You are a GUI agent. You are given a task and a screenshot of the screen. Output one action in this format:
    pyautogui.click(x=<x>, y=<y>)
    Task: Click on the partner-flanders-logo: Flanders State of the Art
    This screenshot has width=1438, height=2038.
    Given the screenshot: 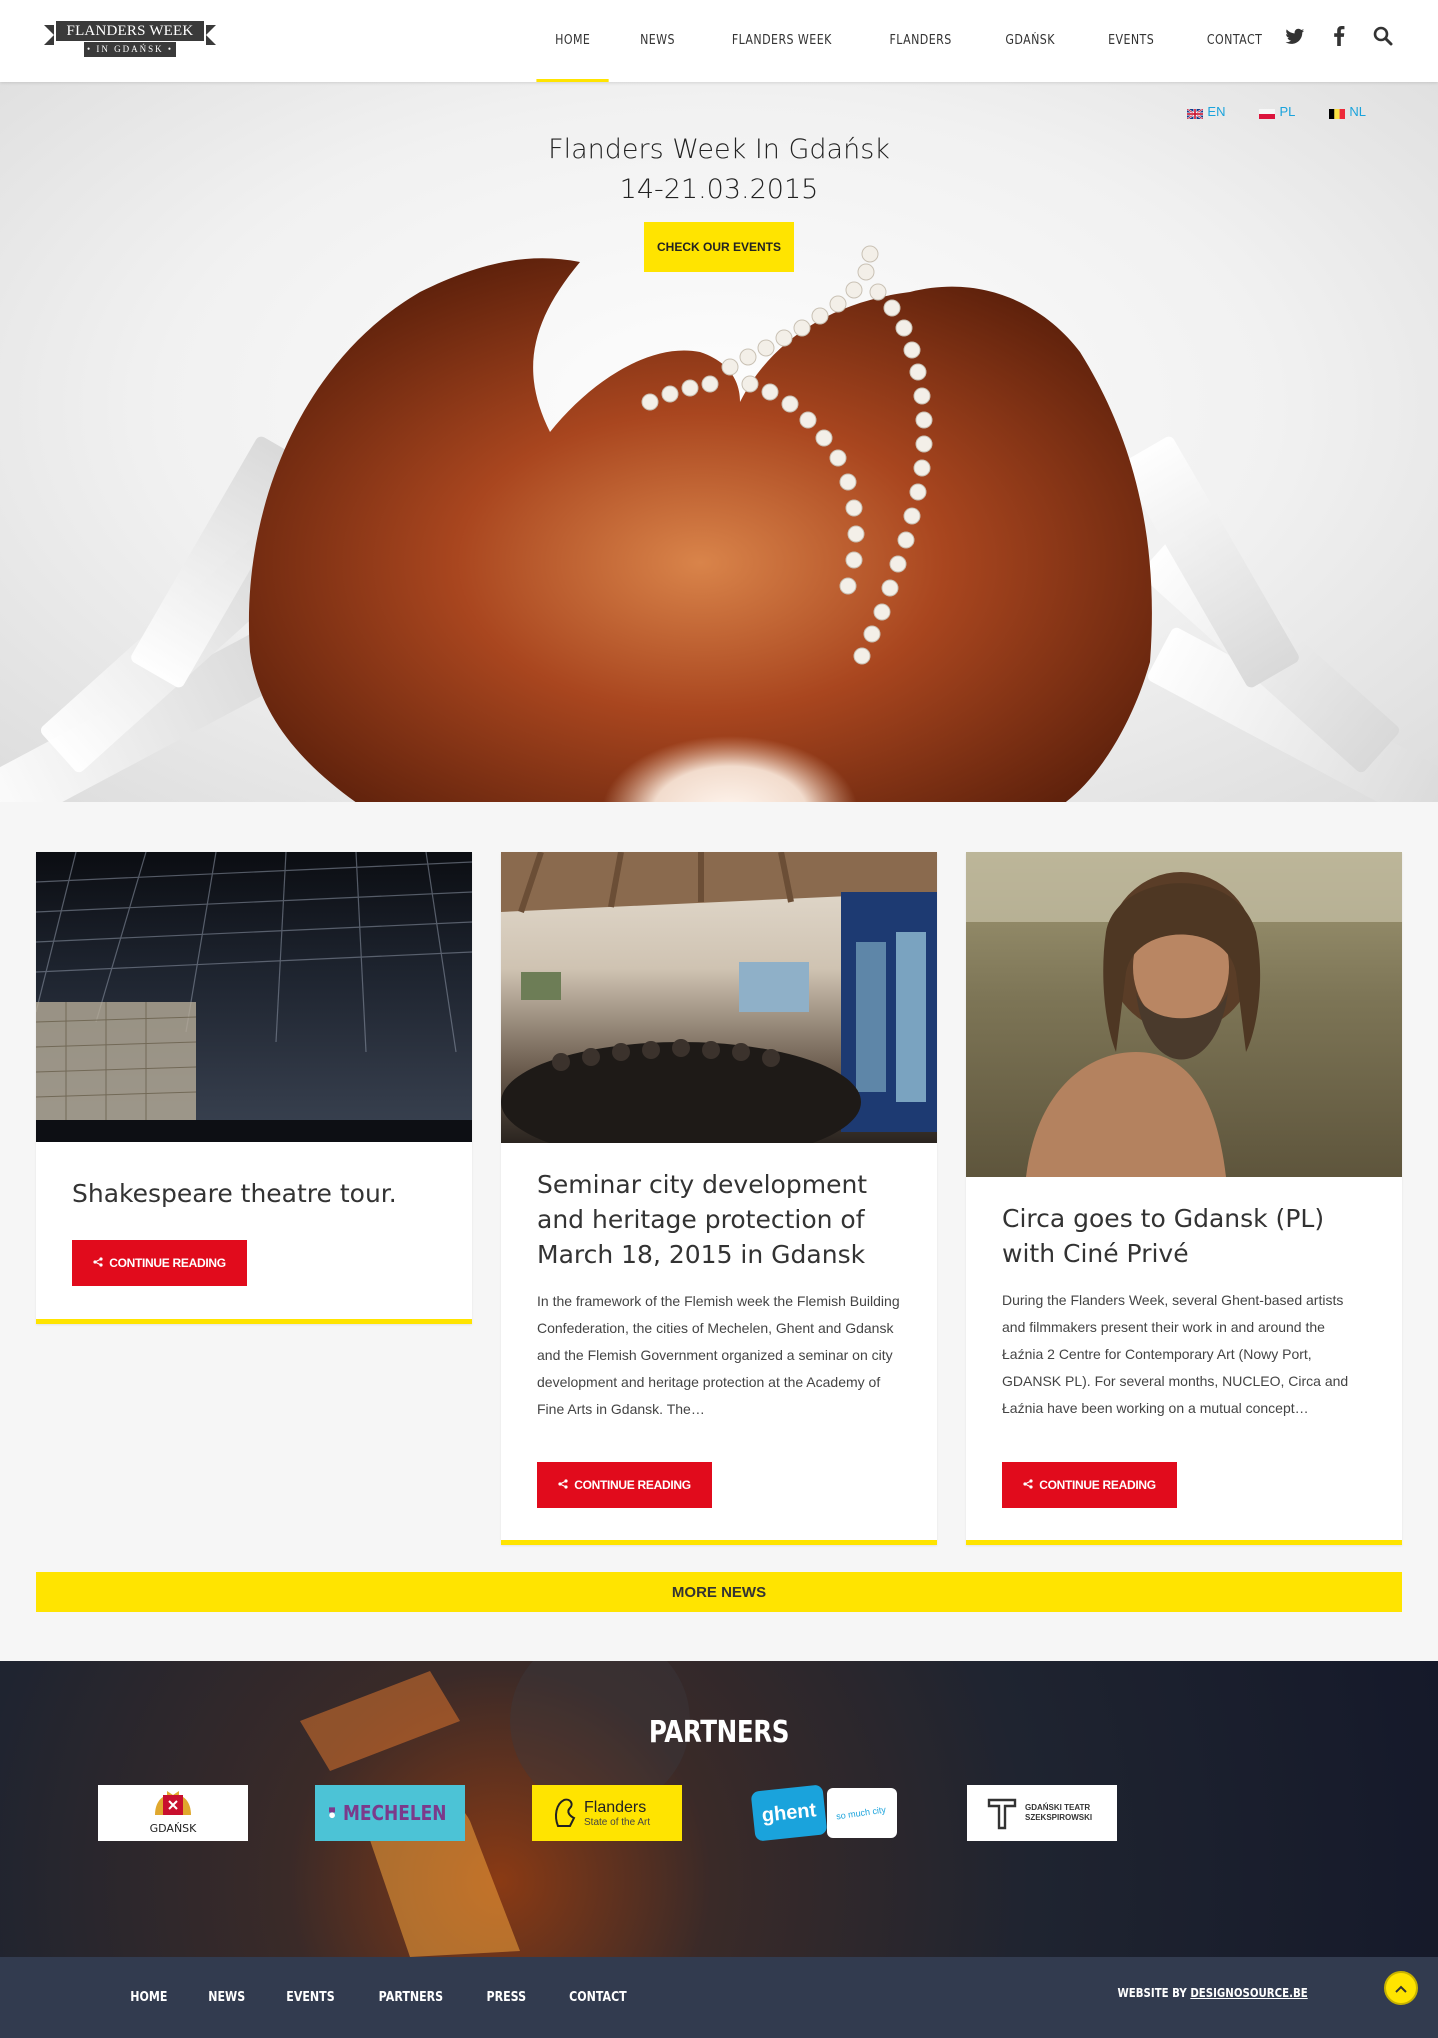 What is the action you would take?
    pyautogui.click(x=607, y=1813)
    